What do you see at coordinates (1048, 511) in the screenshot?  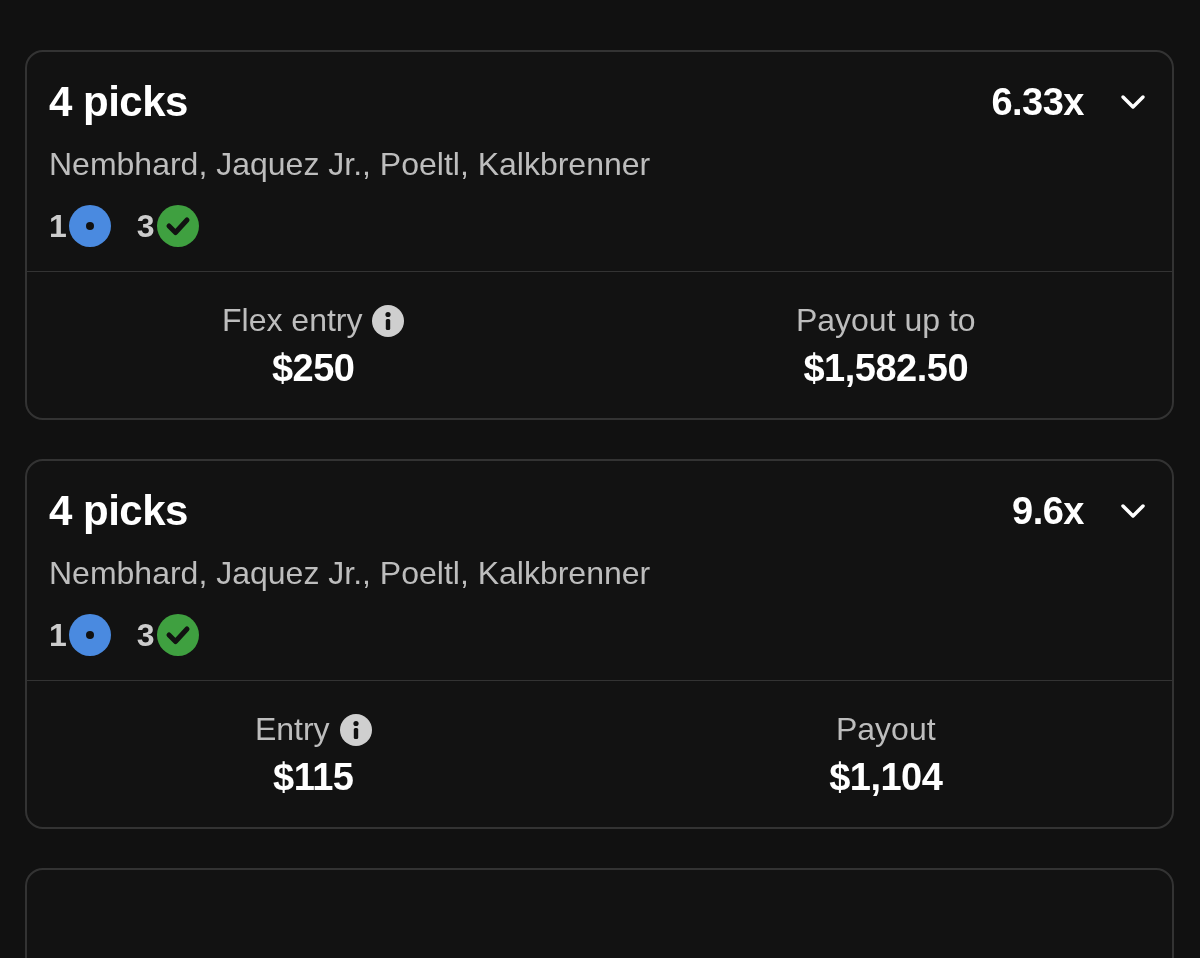 I see `multiplier: 9.6x` at bounding box center [1048, 511].